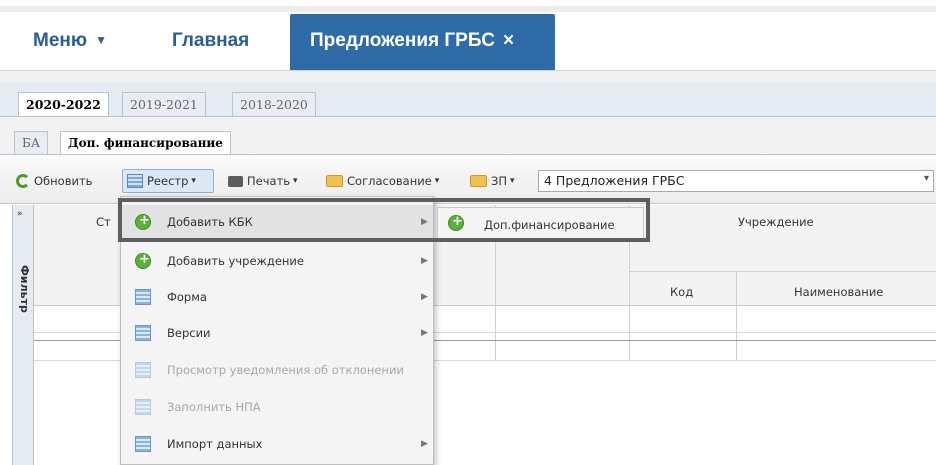 This screenshot has width=936, height=465. What do you see at coordinates (24, 289) in the screenshot?
I see `filter-label: Фильтр` at bounding box center [24, 289].